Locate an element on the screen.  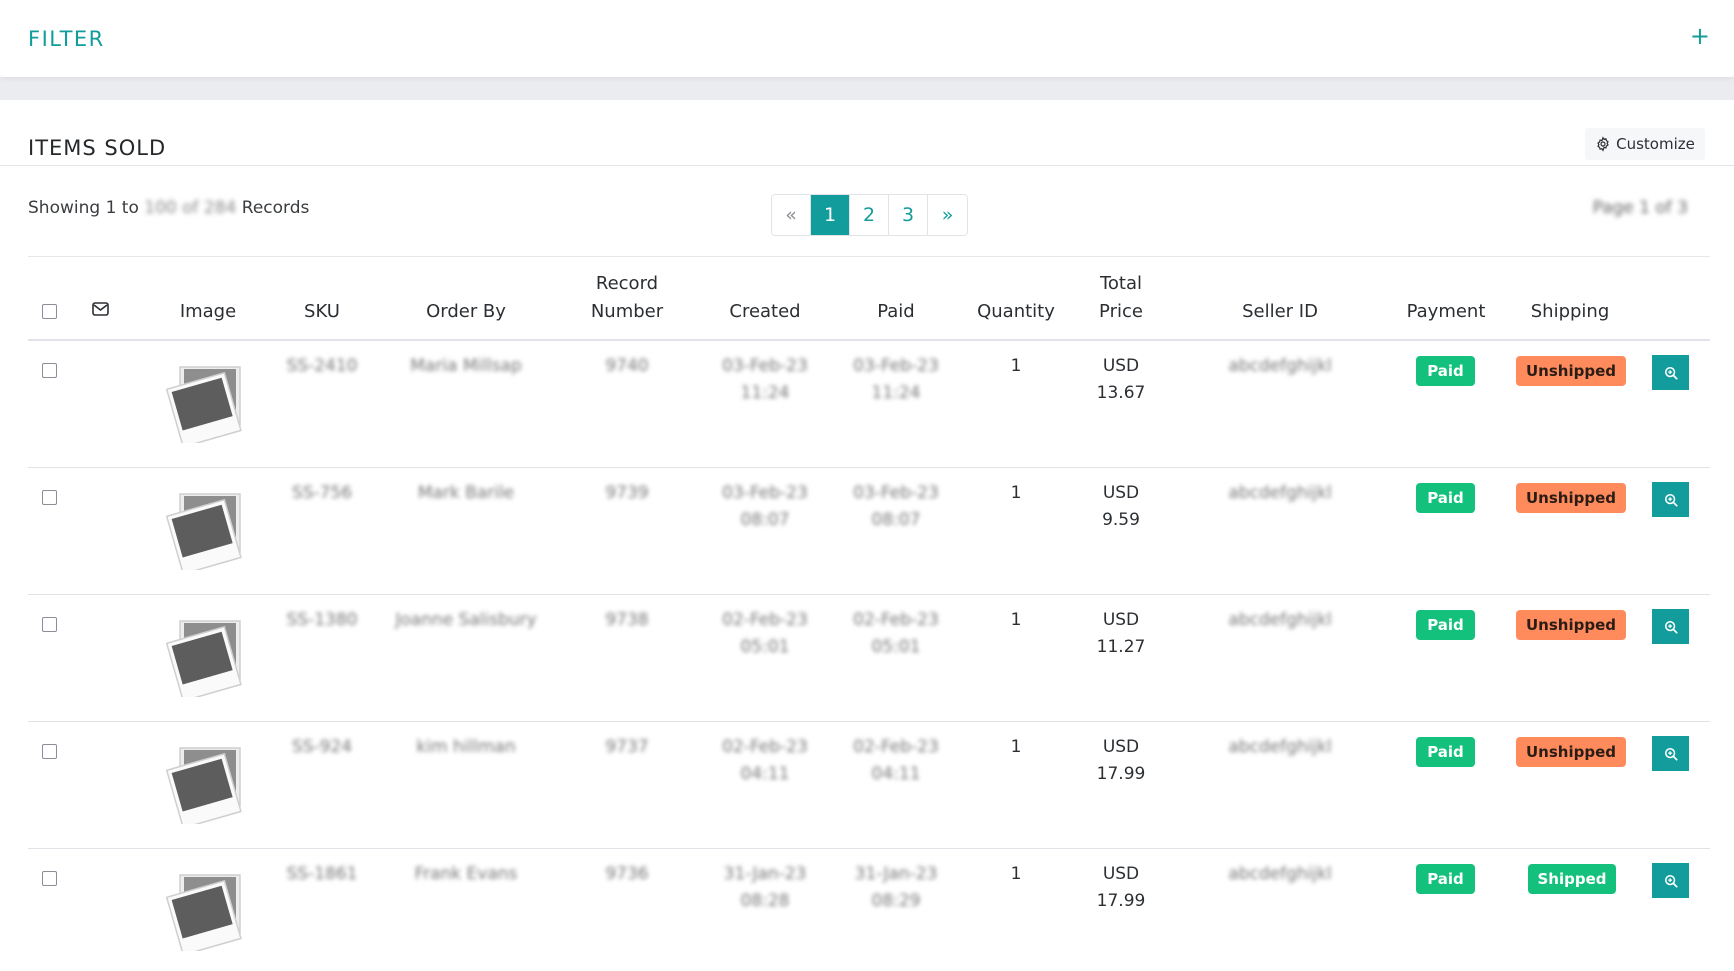
total-price-cell: USD 11.27 is located at coordinates (1121, 634).